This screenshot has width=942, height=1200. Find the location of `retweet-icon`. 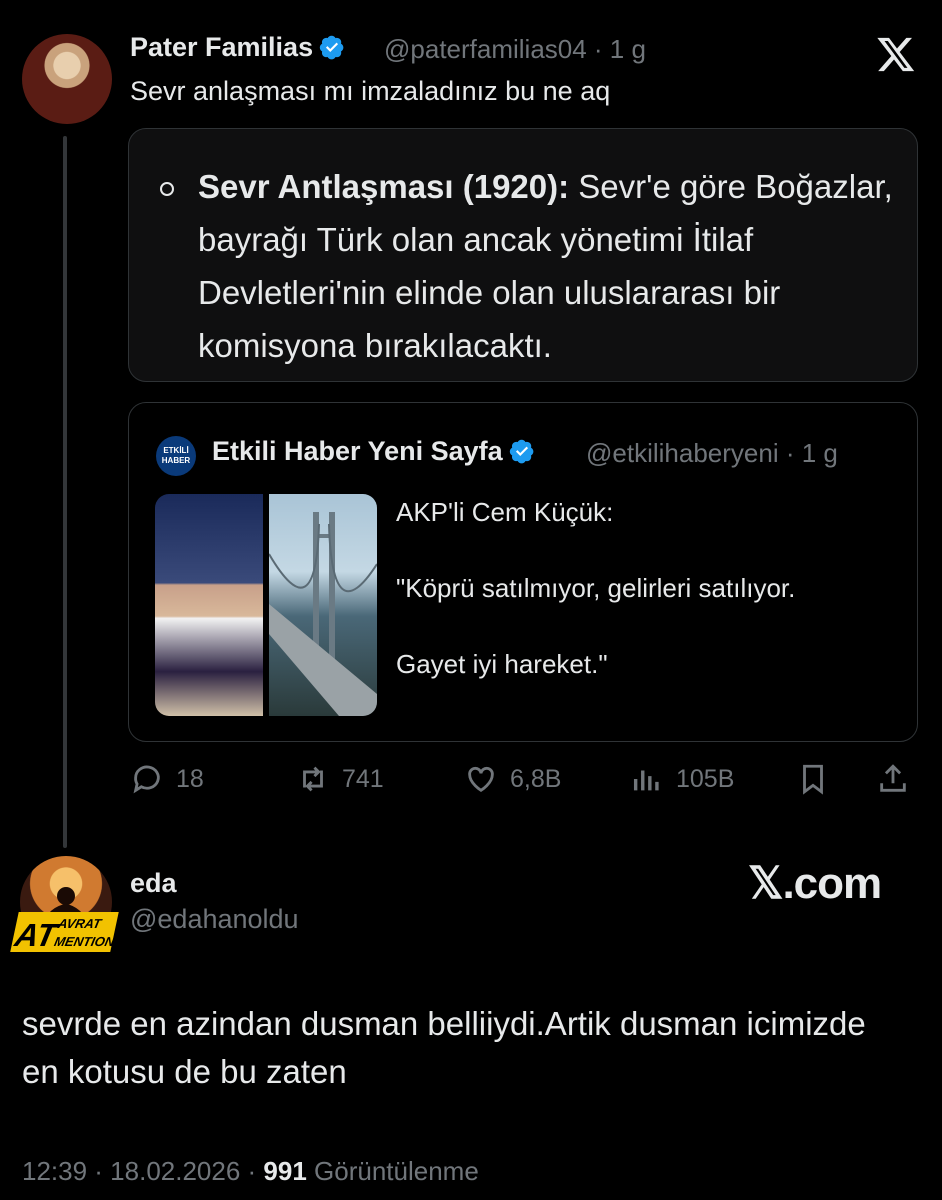

retweet-icon is located at coordinates (313, 779).